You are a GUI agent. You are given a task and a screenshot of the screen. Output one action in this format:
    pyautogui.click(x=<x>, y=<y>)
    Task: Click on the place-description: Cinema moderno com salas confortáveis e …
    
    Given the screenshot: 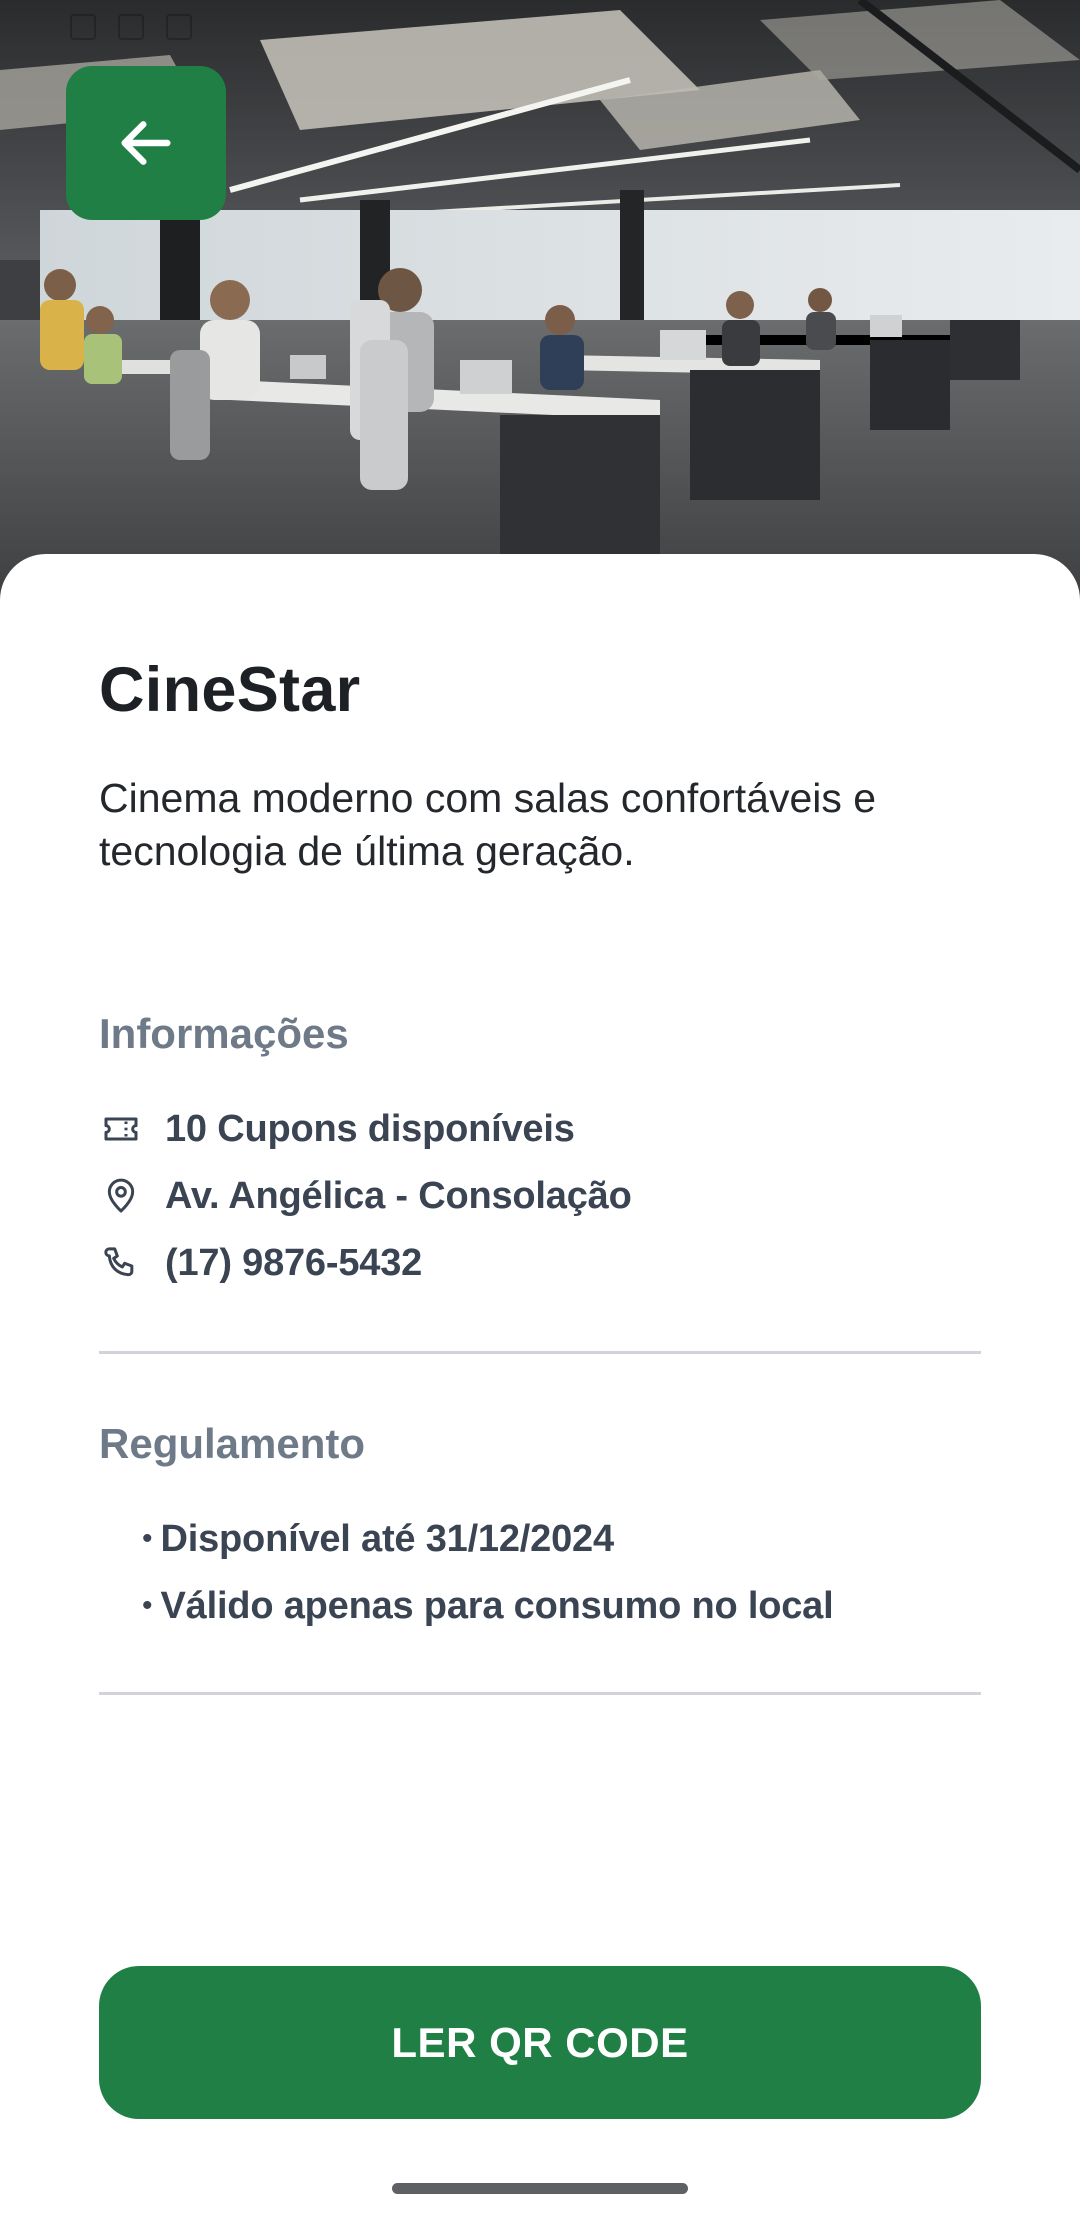 What is the action you would take?
    pyautogui.click(x=488, y=824)
    